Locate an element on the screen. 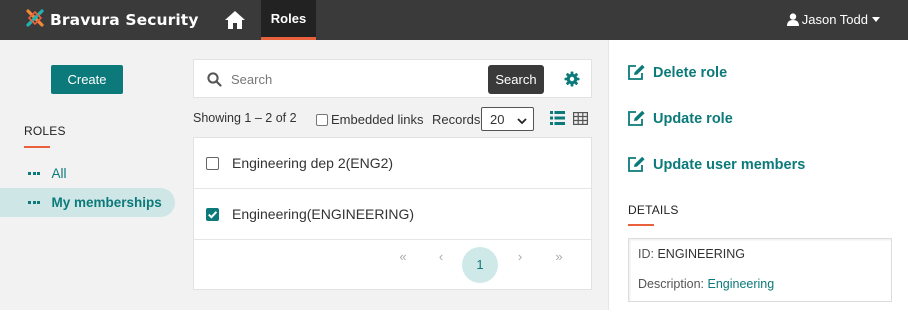  action-label: Update role is located at coordinates (693, 118).